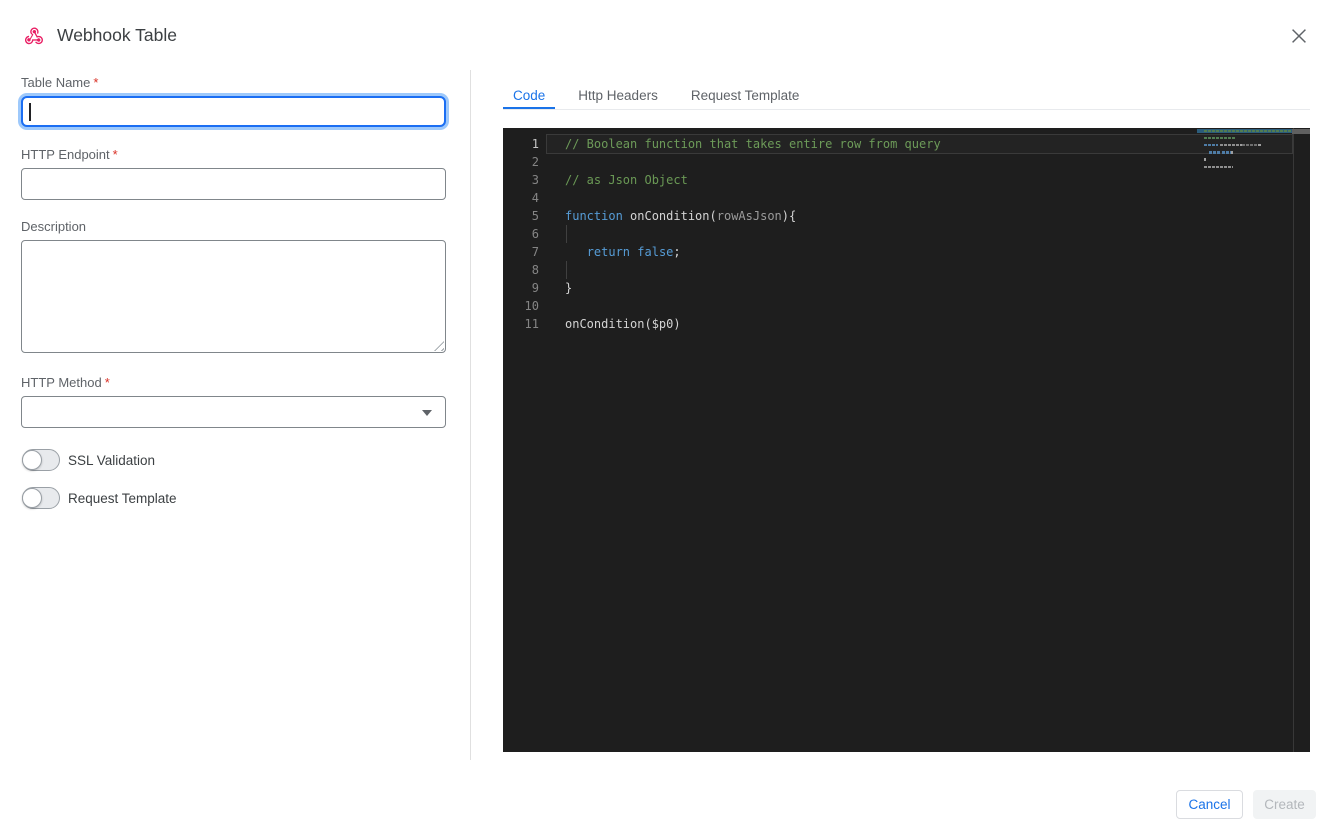  Describe the element at coordinates (745, 96) in the screenshot. I see `tab-request-template: Request Template` at that location.